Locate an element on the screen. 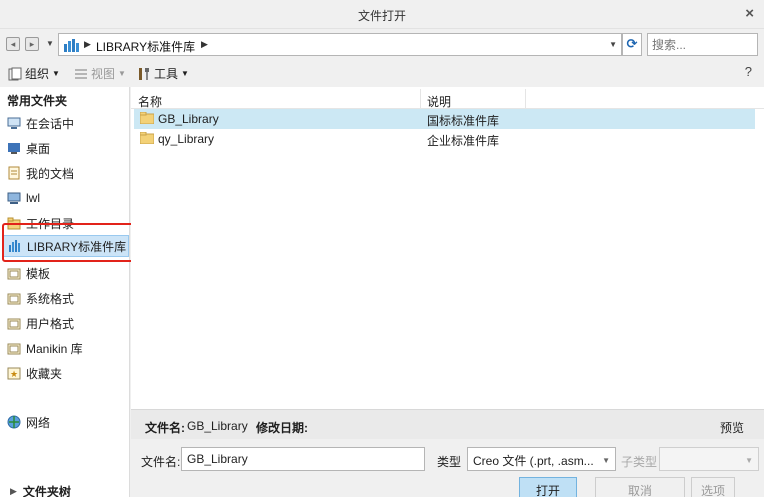 The height and width of the screenshot is (497, 764). organize-icon is located at coordinates (15, 73).